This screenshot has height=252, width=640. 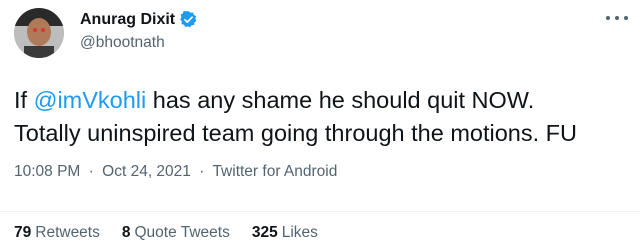 I want to click on divider, so click(x=320, y=211).